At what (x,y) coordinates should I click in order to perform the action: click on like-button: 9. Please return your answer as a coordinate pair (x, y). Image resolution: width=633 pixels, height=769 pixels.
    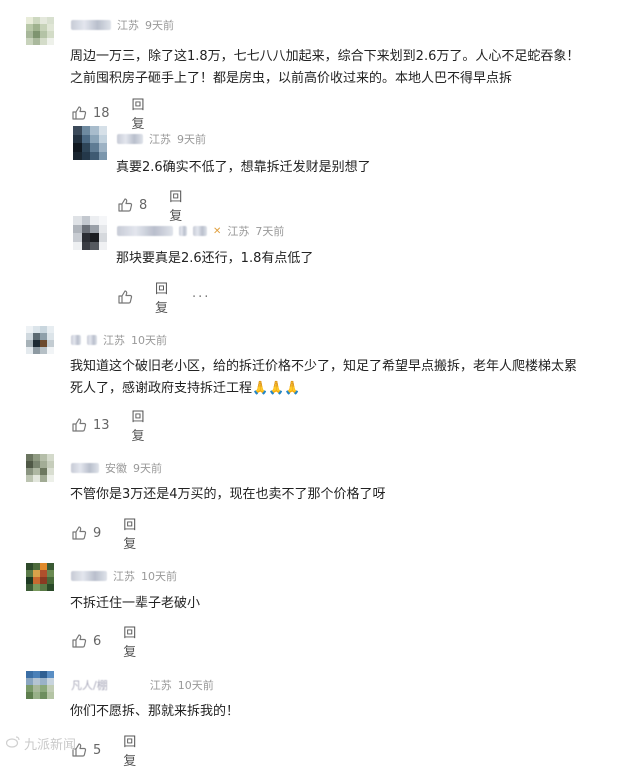
    Looking at the image, I should click on (86, 533).